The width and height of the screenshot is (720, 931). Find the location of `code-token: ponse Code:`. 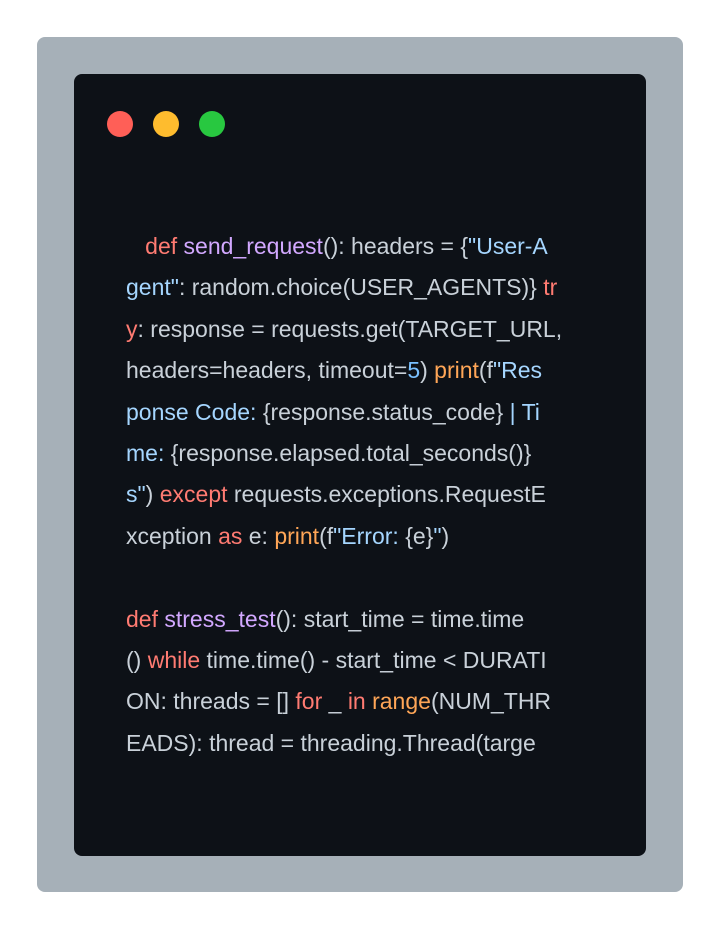

code-token: ponse Code: is located at coordinates (194, 411).